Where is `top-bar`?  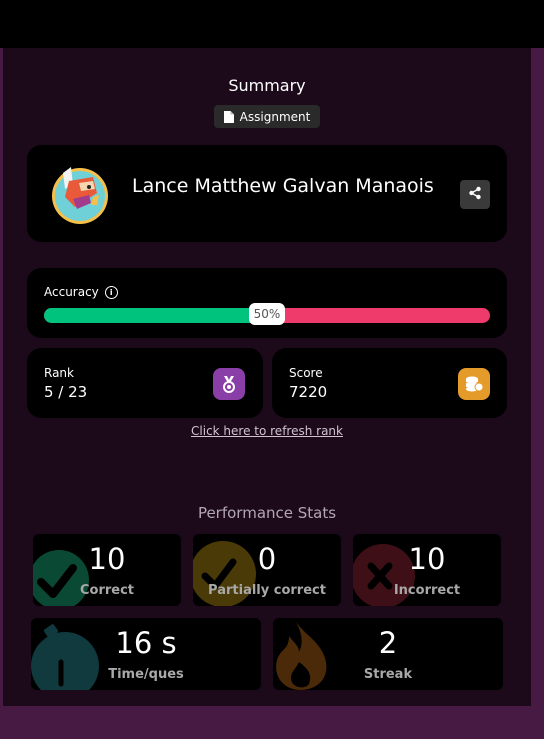
top-bar is located at coordinates (272, 24).